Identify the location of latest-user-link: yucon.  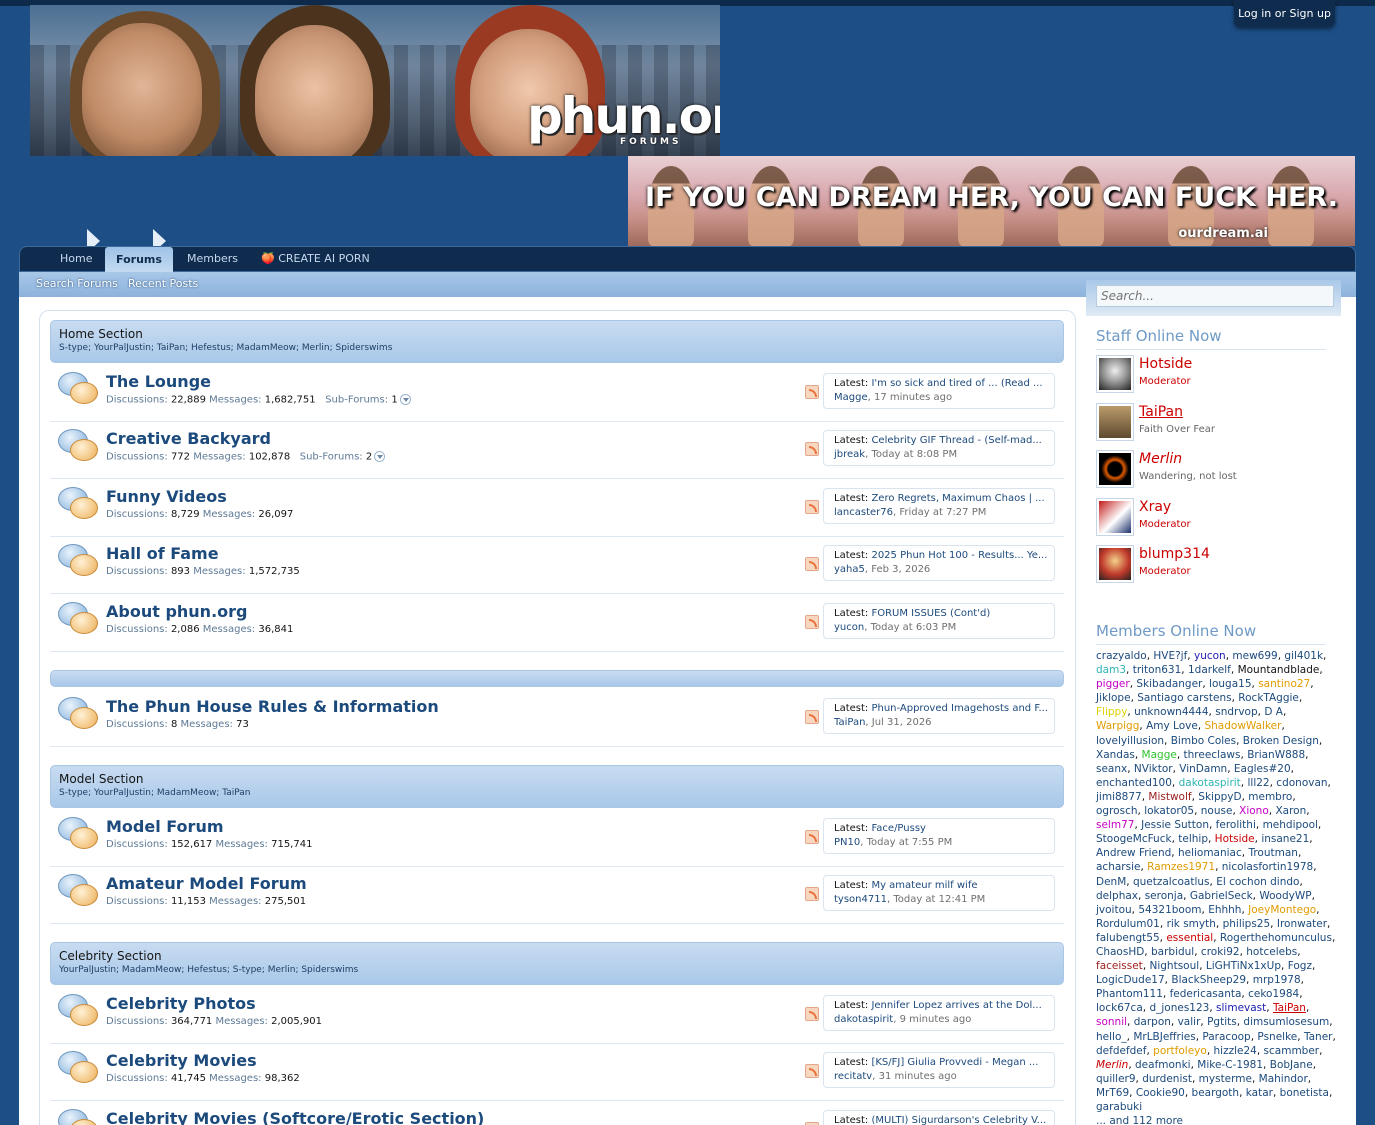
(849, 627).